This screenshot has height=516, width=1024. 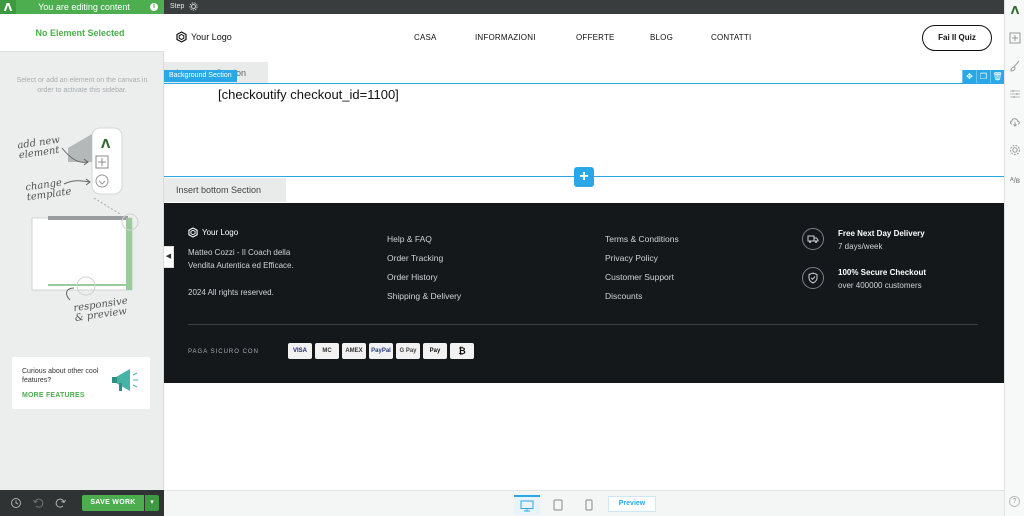 I want to click on footer-divider, so click(x=583, y=324).